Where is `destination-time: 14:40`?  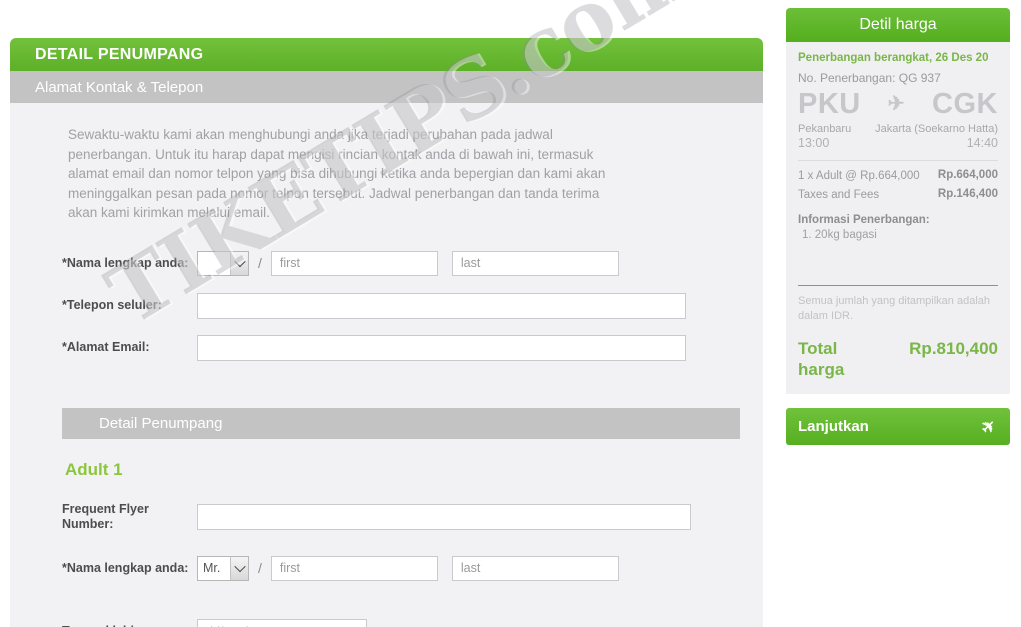
destination-time: 14:40 is located at coordinates (982, 143).